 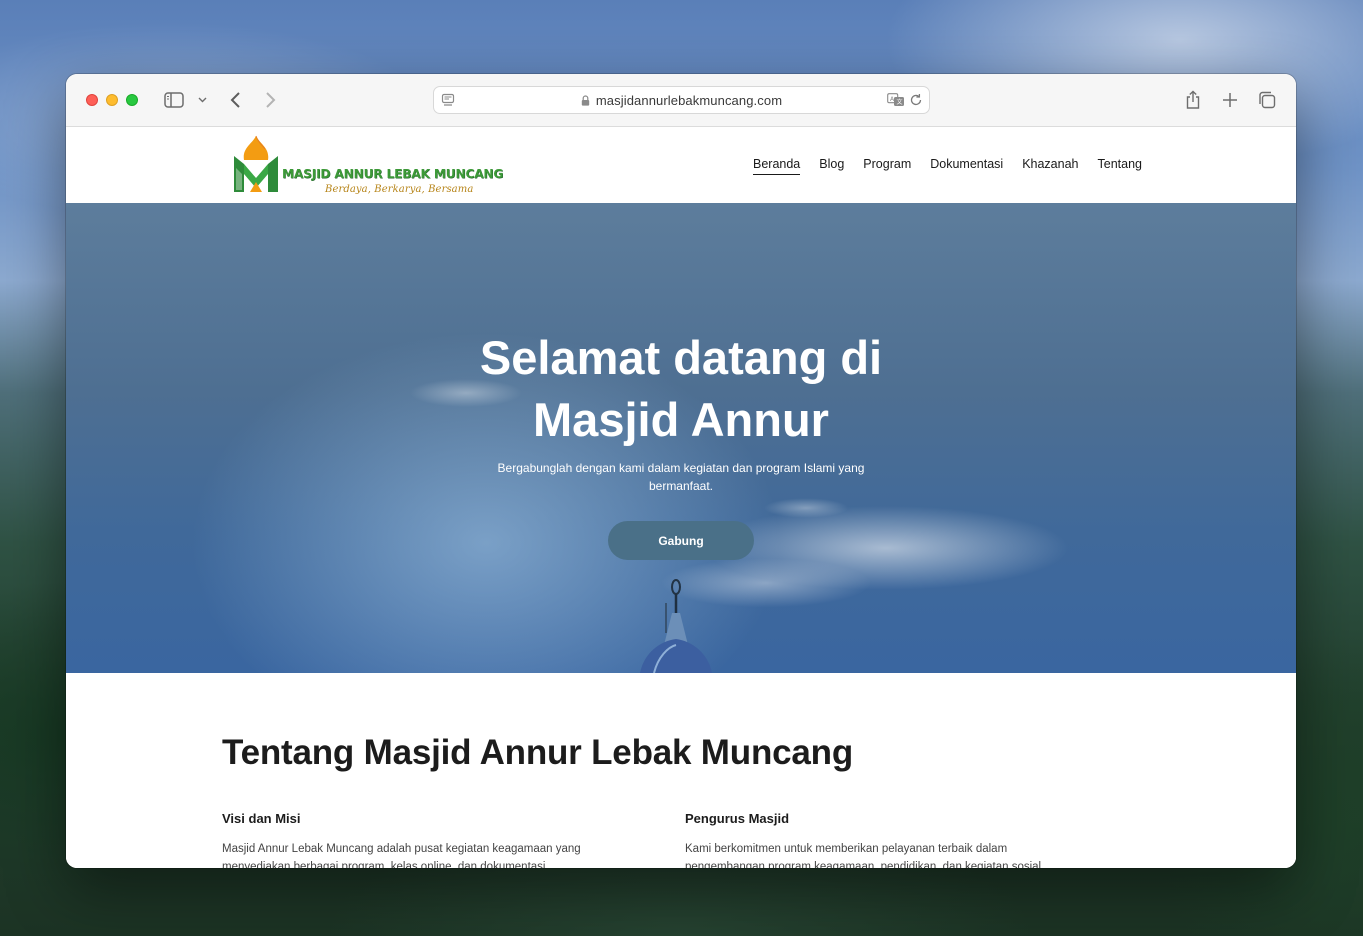 I want to click on browser-toolbar: masjidannurlebakmuncang.com A文, so click(x=681, y=100).